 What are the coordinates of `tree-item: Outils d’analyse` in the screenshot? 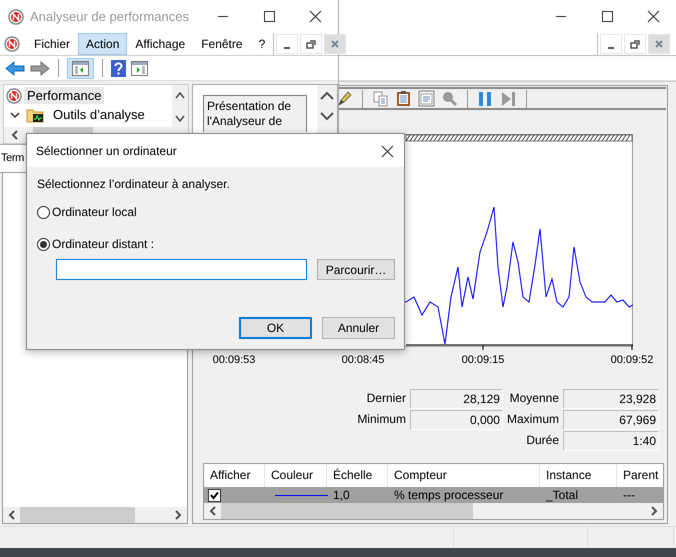 It's located at (99, 114).